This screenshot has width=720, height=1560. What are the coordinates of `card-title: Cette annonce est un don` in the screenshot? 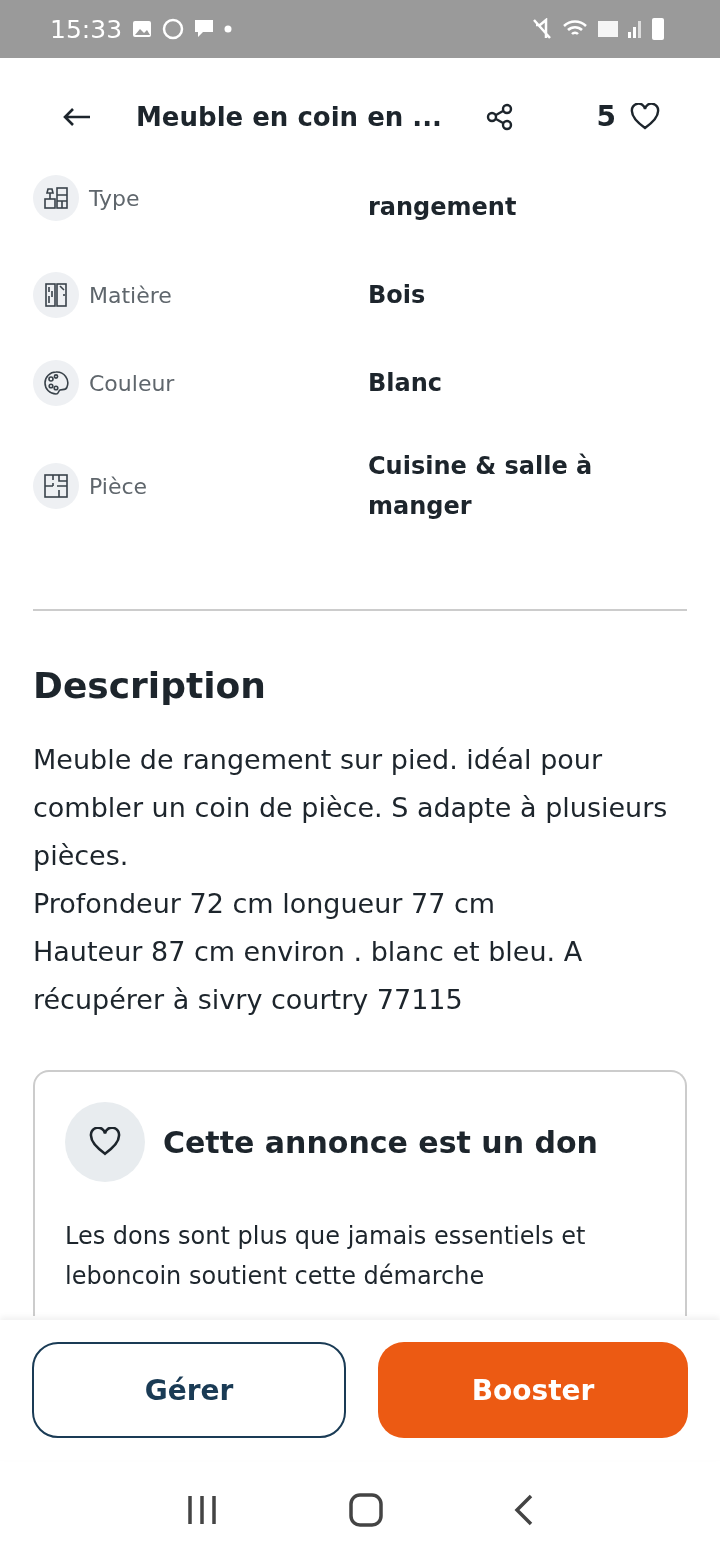 It's located at (380, 1142).